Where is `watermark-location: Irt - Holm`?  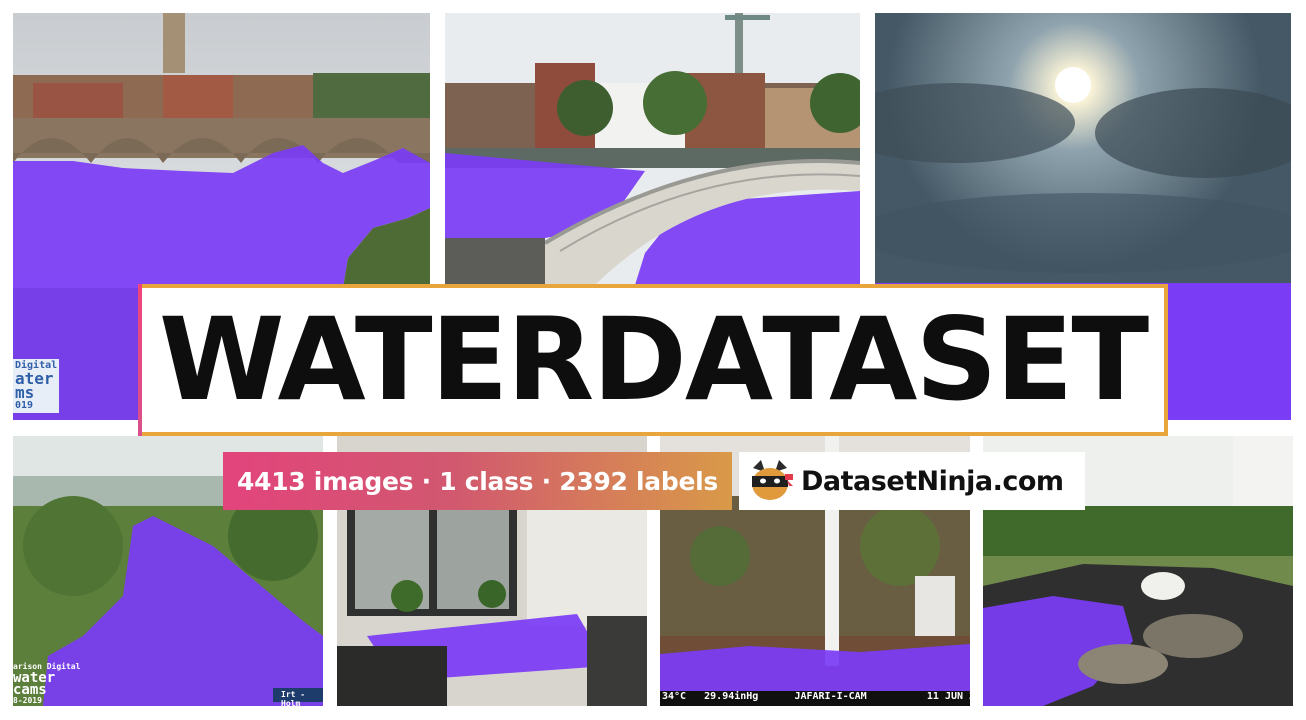 watermark-location: Irt - Holm is located at coordinates (293, 698).